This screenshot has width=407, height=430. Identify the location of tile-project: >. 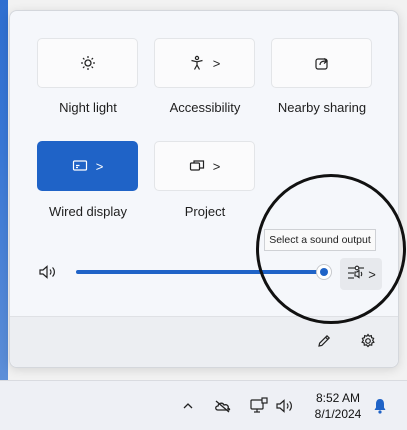
(204, 166).